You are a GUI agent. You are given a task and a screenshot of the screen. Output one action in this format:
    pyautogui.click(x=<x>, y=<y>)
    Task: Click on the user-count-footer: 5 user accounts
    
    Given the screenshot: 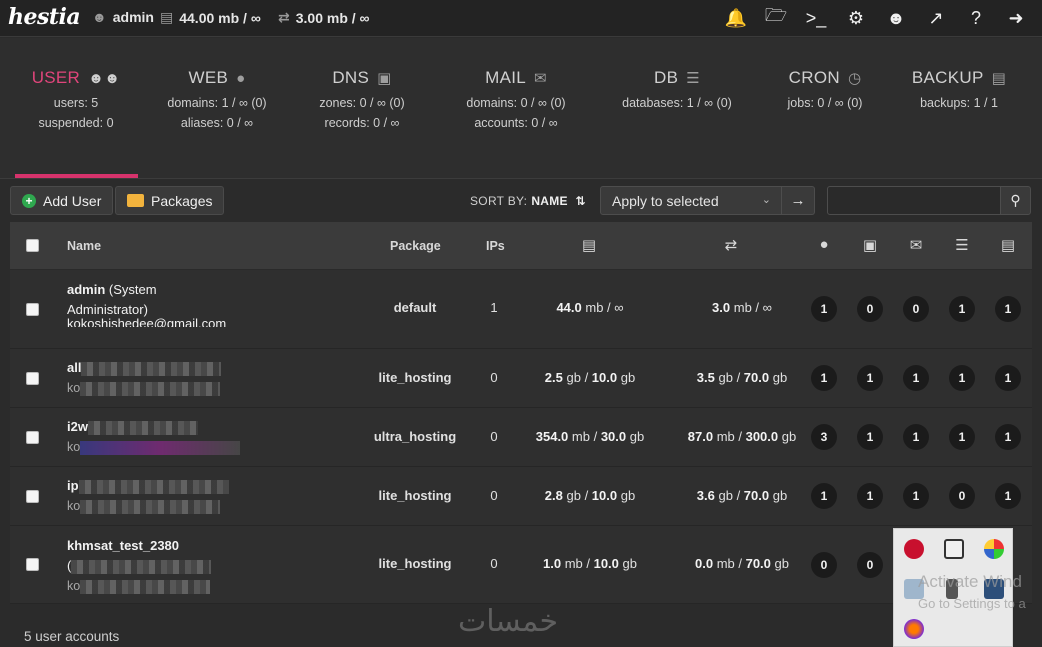 What is the action you would take?
    pyautogui.click(x=72, y=636)
    